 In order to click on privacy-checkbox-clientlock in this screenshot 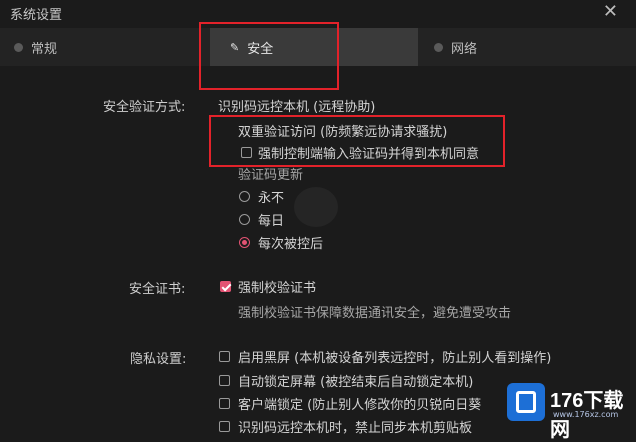, I will do `click(224, 403)`.